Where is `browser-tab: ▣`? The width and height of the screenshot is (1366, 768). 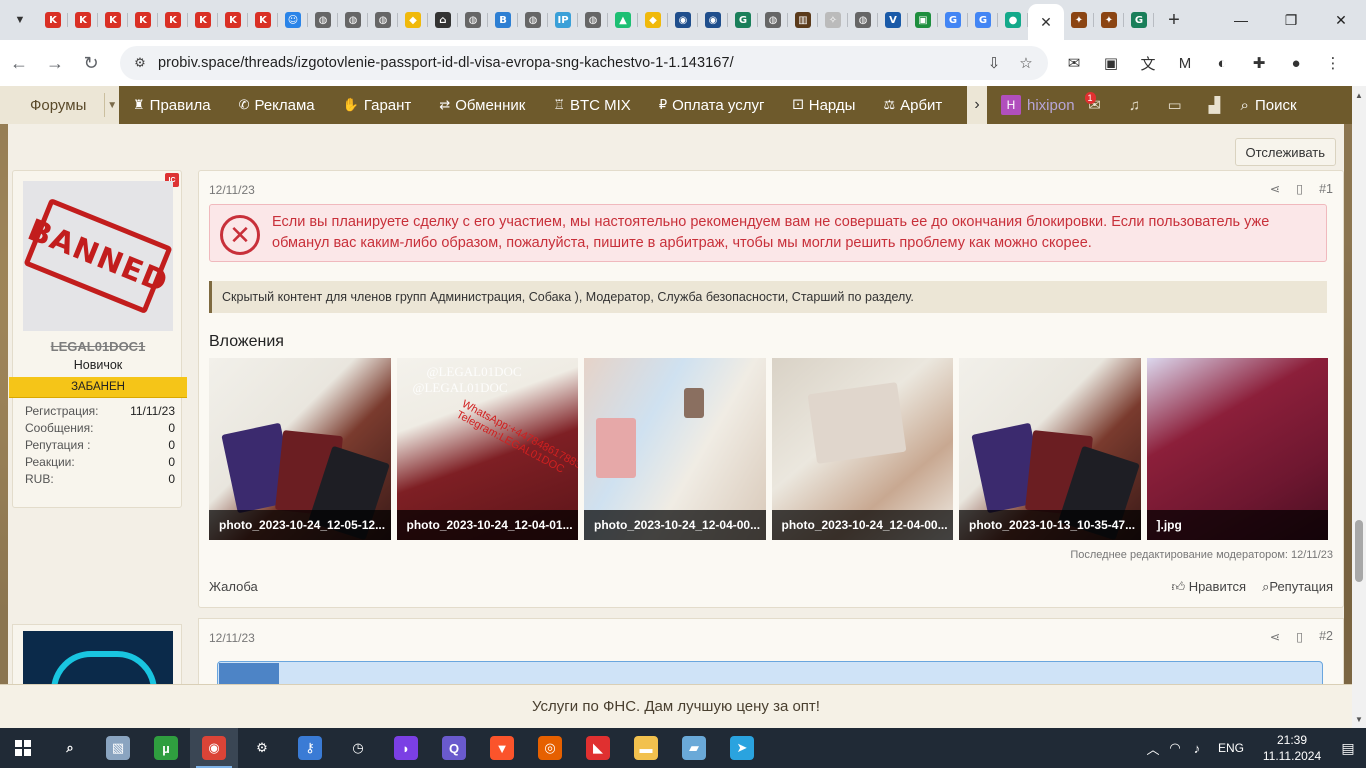
browser-tab: ▣ is located at coordinates (923, 20).